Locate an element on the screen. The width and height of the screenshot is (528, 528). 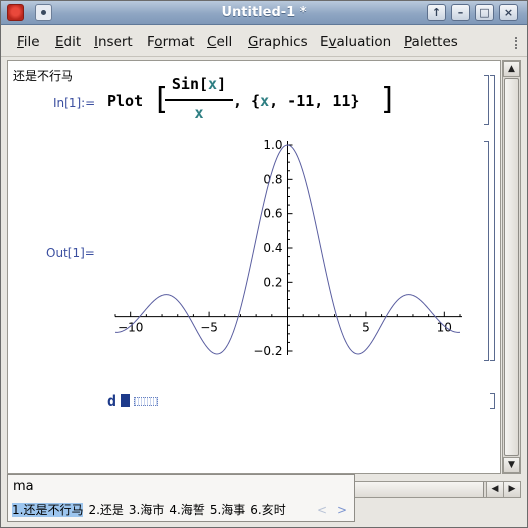
x-tick-label: 10 is located at coordinates (444, 328).